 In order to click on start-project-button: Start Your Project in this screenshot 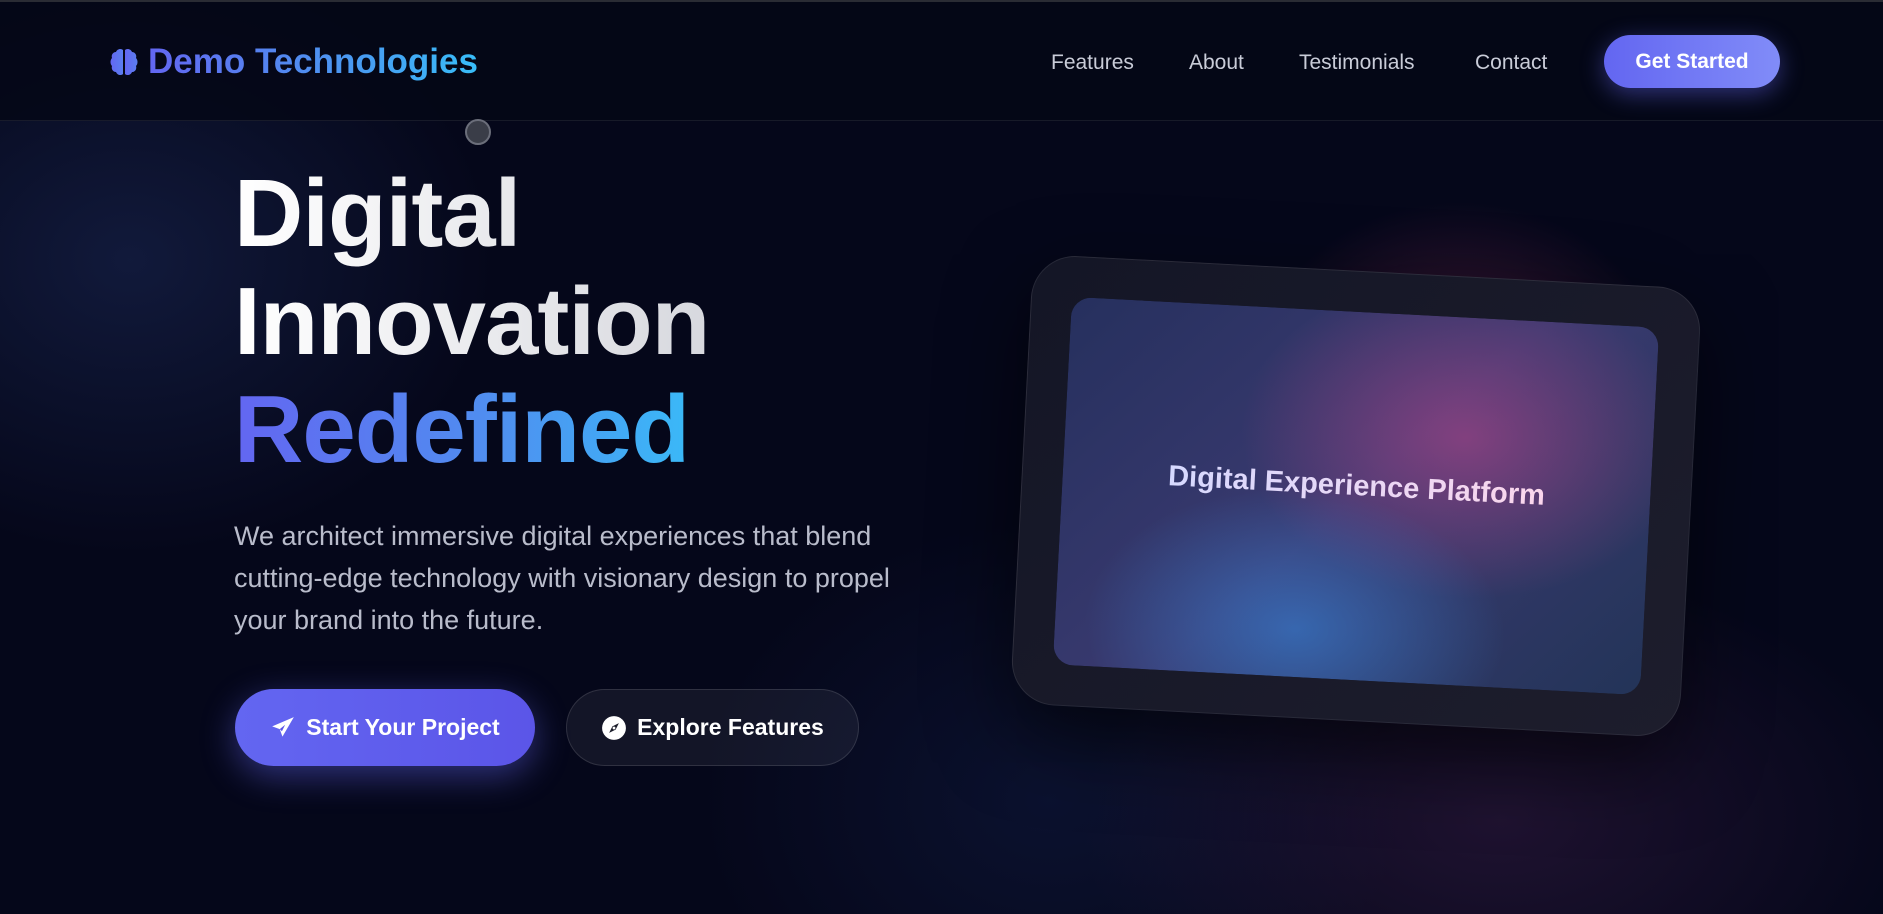, I will do `click(385, 727)`.